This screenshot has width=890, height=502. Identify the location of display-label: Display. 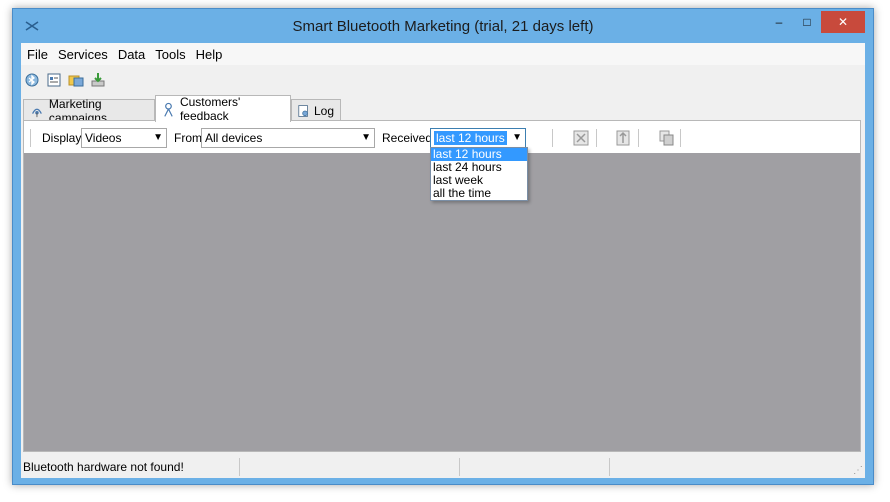
(62, 138).